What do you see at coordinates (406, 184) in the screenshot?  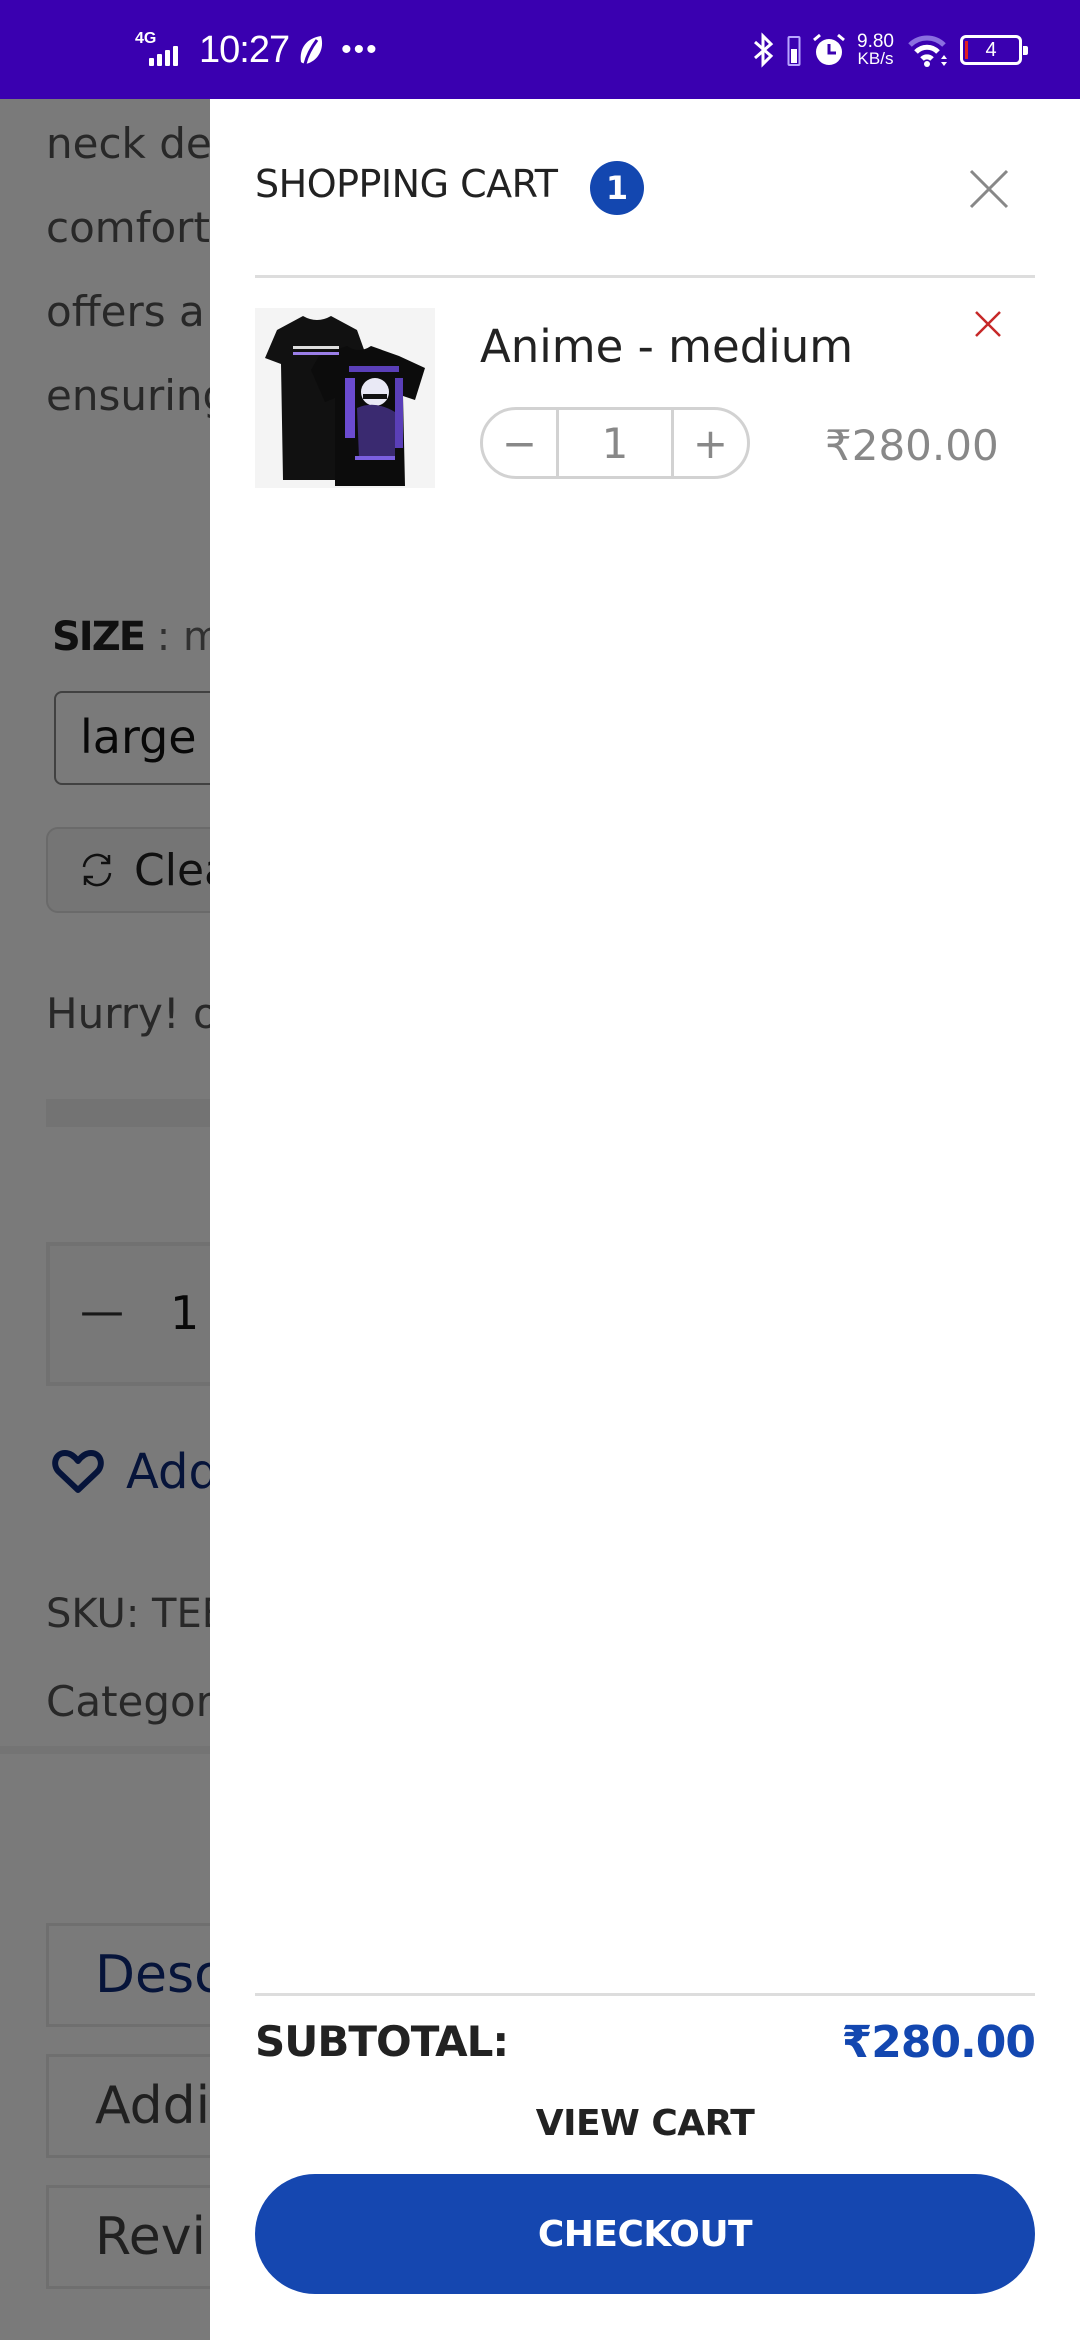 I see `cart-title: SHOPPING CART` at bounding box center [406, 184].